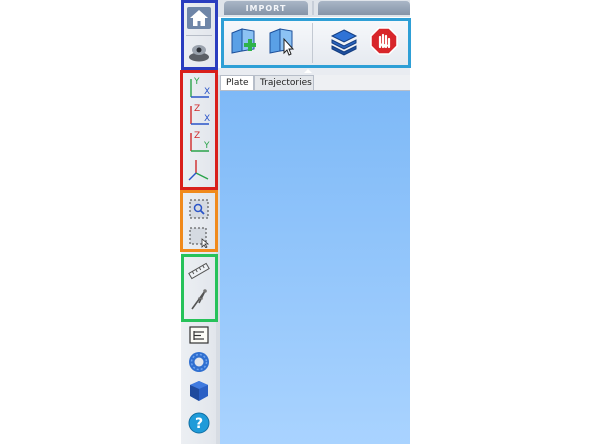  I want to click on list-button, so click(199, 335).